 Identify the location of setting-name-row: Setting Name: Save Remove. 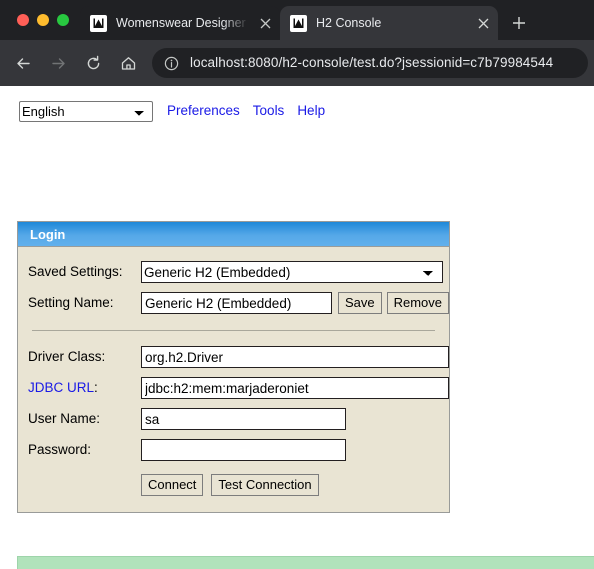
(233, 303).